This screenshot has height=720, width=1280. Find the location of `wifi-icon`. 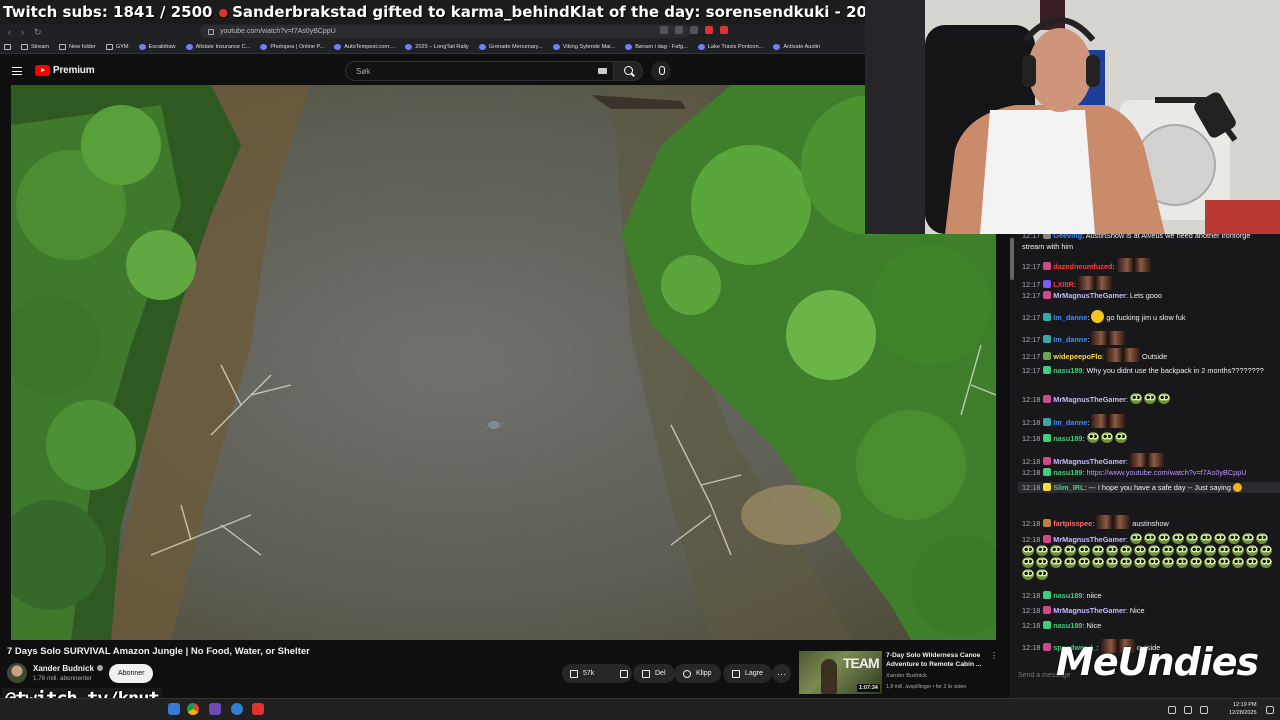

wifi-icon is located at coordinates (1188, 710).